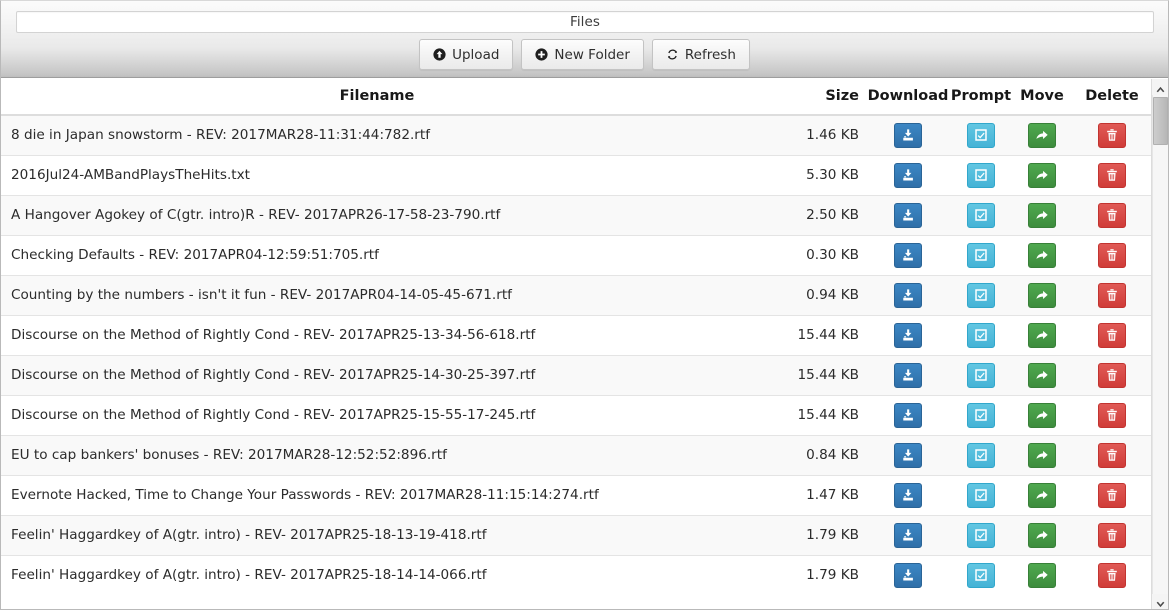 Image resolution: width=1169 pixels, height=610 pixels. What do you see at coordinates (381, 97) in the screenshot?
I see `column-header-filename: Filename` at bounding box center [381, 97].